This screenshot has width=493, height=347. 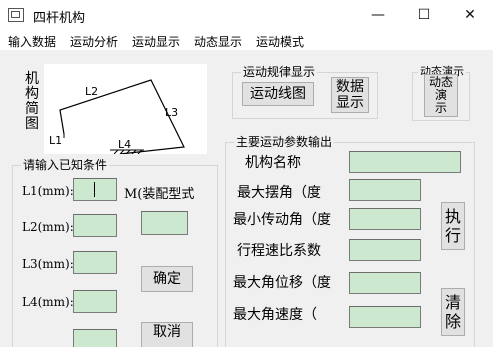 What do you see at coordinates (424, 15) in the screenshot?
I see `maximize-icon: ☐` at bounding box center [424, 15].